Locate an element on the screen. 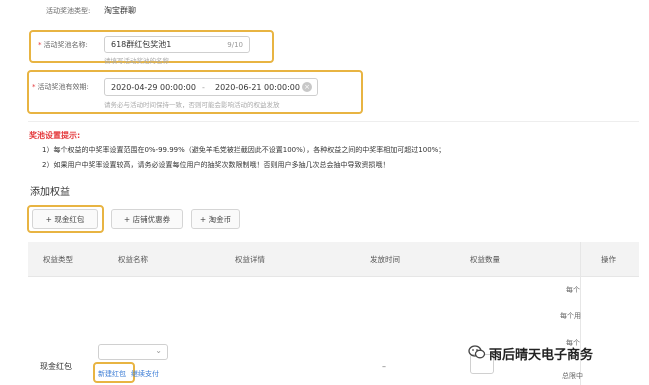 This screenshot has width=649, height=385. watermark-text: 雨后晴天电子商务 is located at coordinates (541, 355).